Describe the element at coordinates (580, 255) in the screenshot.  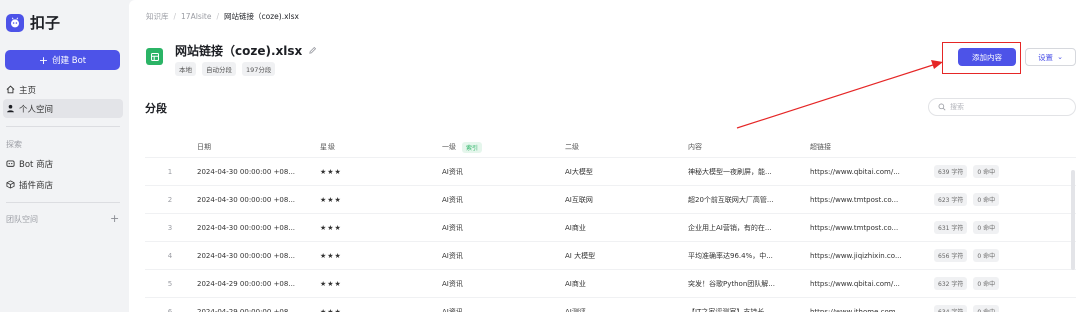
I see `cell-level2: AI 大模型` at that location.